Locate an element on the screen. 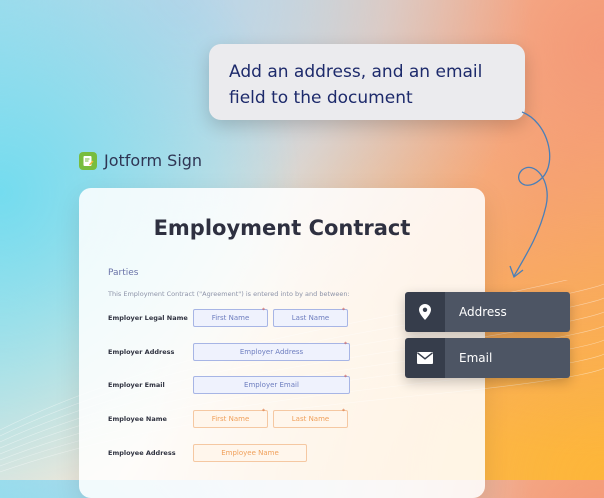 This screenshot has width=604, height=498. brand-name: Jotform Sign is located at coordinates (153, 160).